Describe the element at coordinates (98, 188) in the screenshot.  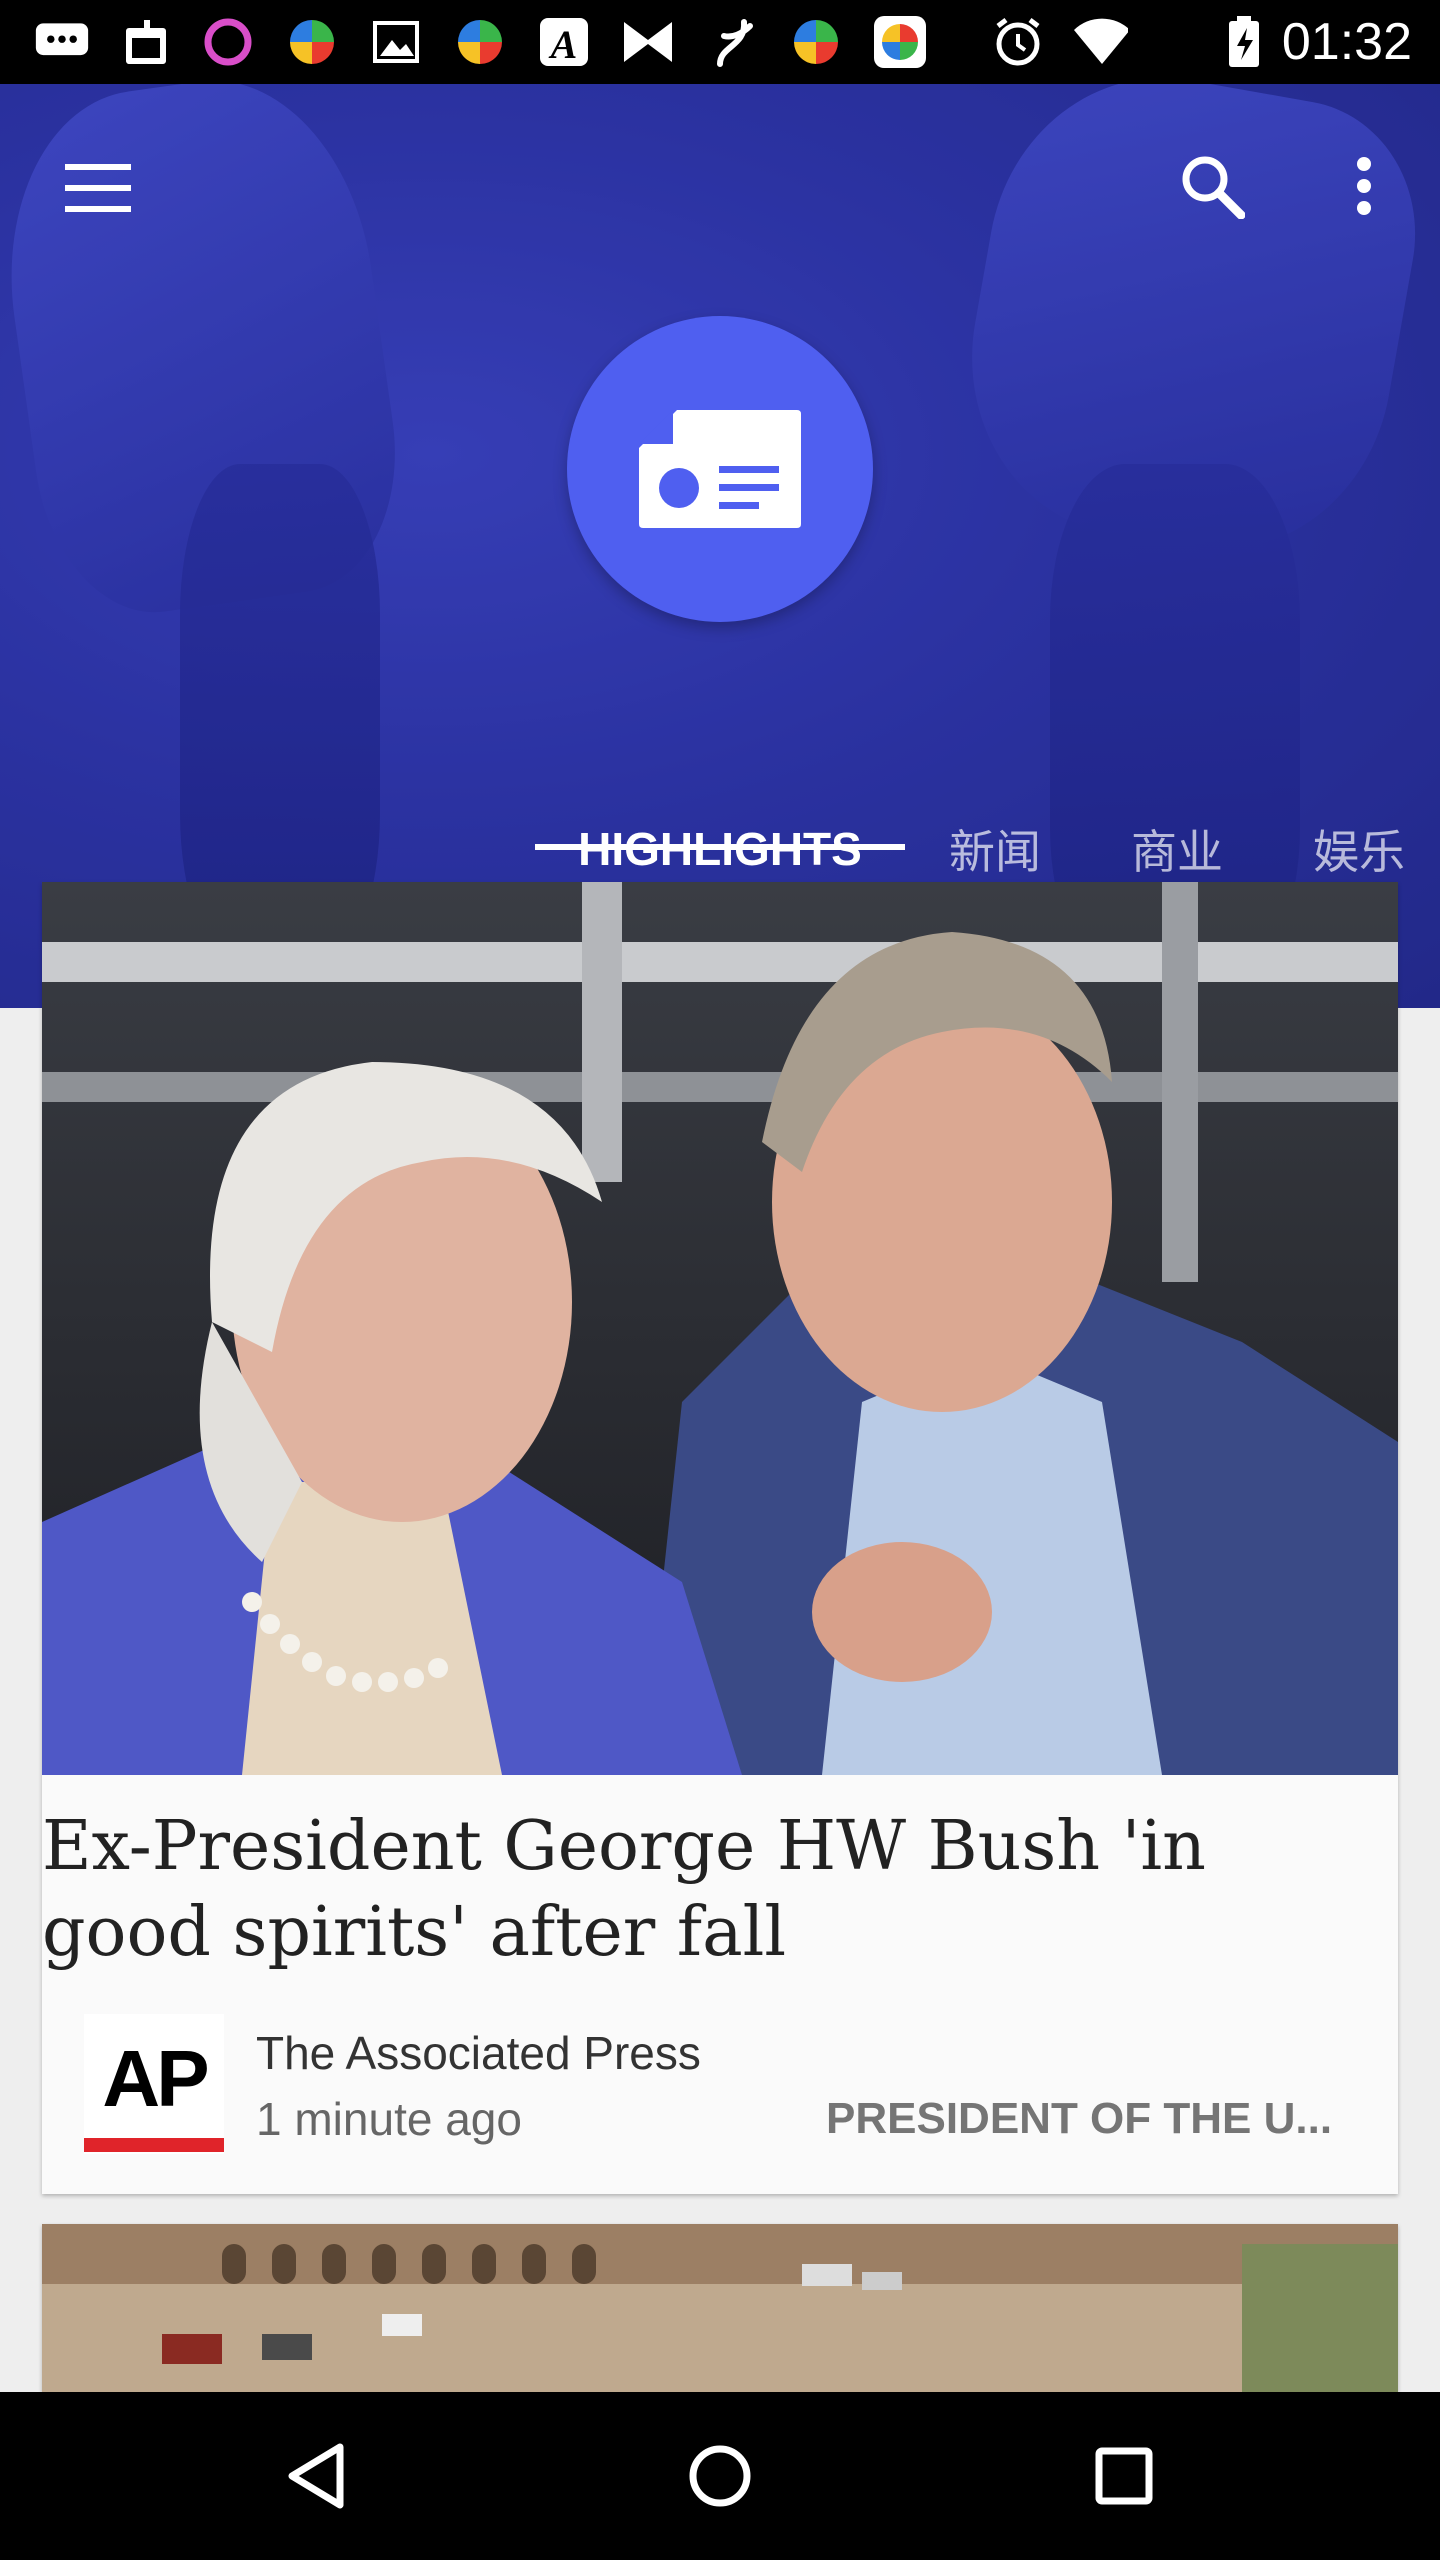
I see `hamburger-menu-icon` at that location.